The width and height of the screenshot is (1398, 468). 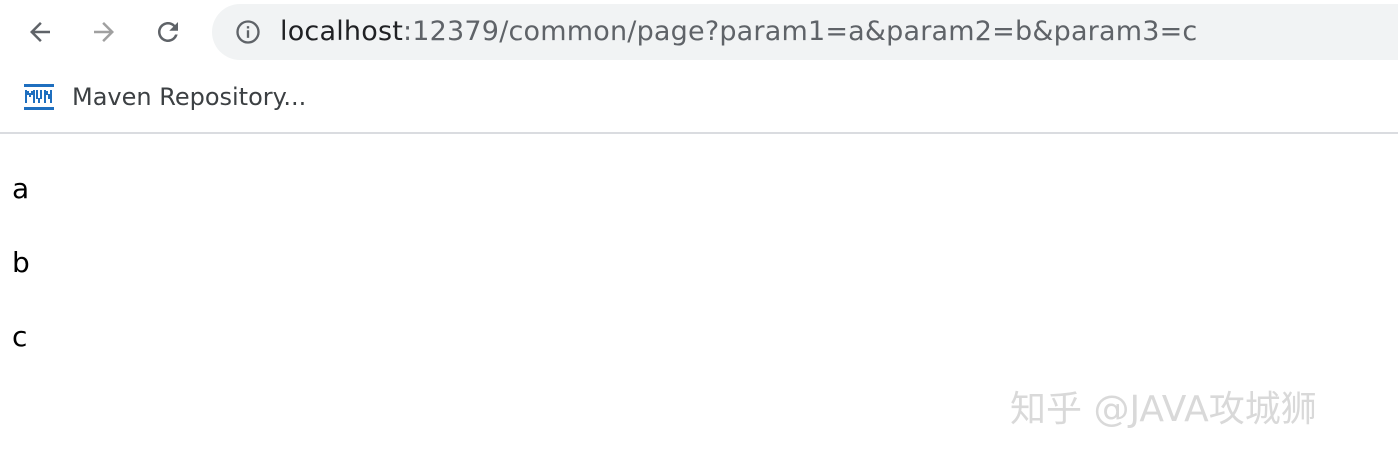 What do you see at coordinates (20, 336) in the screenshot?
I see `param3-value: c` at bounding box center [20, 336].